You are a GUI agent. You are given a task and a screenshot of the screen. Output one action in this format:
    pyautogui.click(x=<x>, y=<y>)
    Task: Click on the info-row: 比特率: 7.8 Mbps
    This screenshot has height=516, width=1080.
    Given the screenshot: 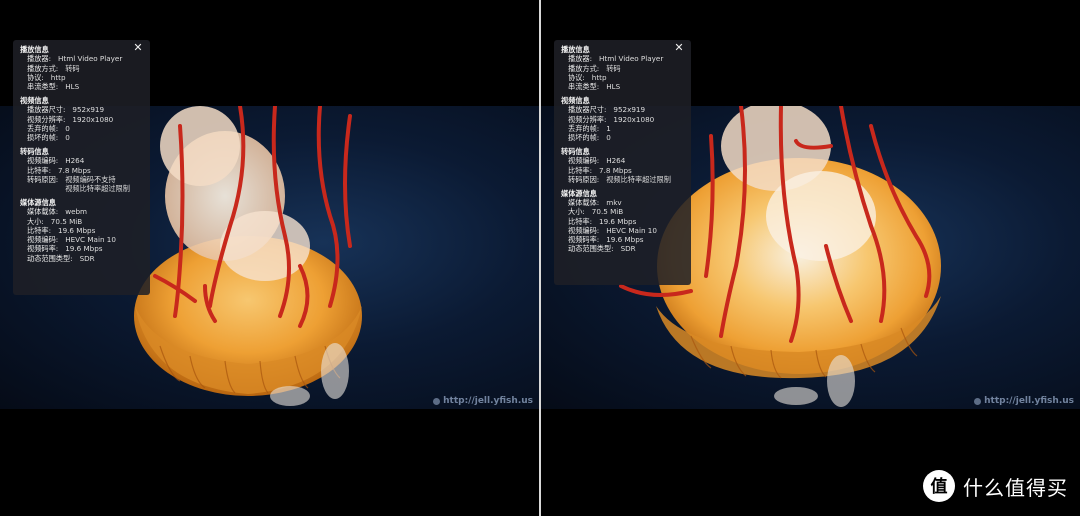 What is the action you would take?
    pyautogui.click(x=81, y=170)
    